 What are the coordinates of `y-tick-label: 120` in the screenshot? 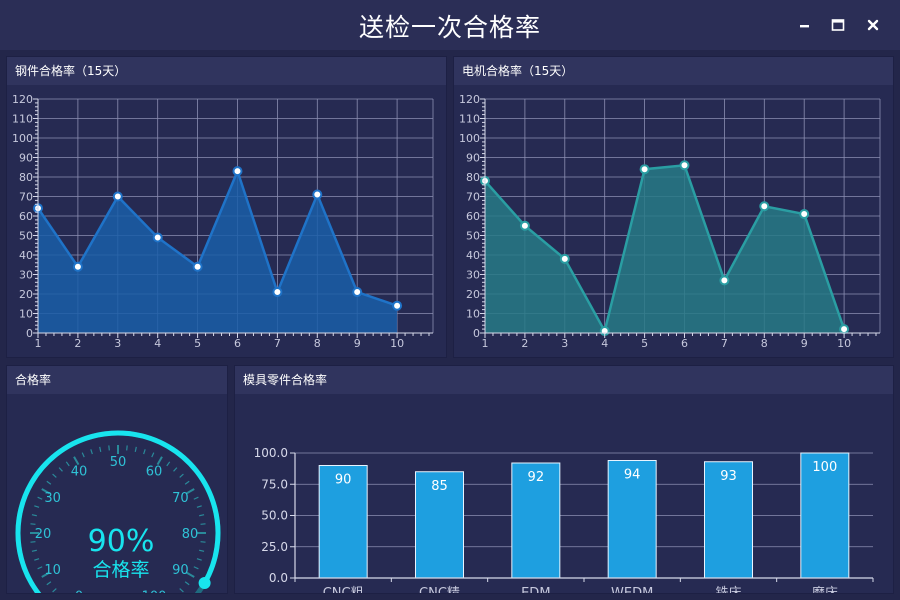 It's located at (22, 99).